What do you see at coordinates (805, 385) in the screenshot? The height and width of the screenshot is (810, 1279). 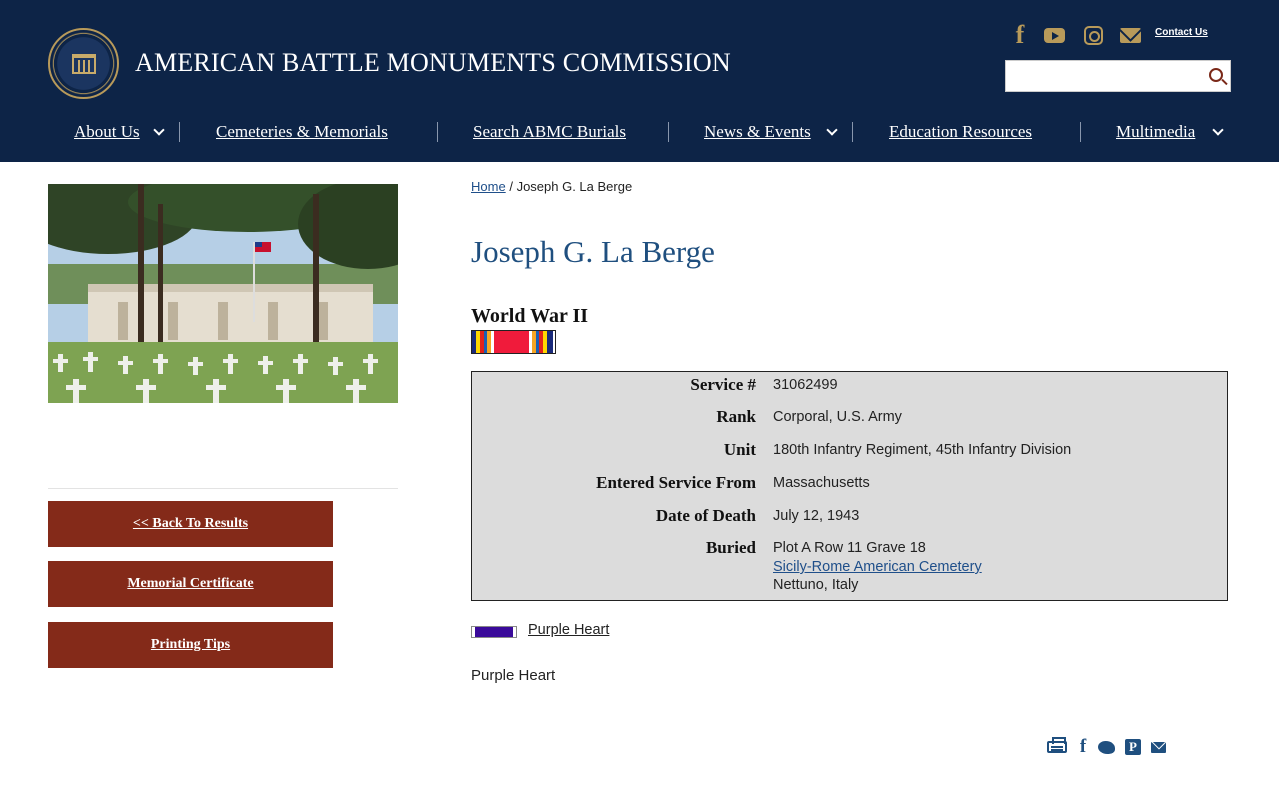 I see `service-number-value: 31062499` at bounding box center [805, 385].